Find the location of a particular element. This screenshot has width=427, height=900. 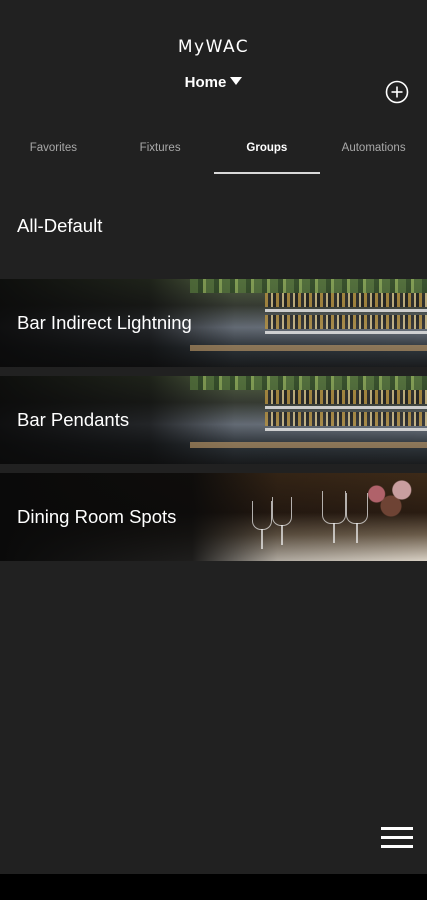

tab-groups: Groups is located at coordinates (267, 152).